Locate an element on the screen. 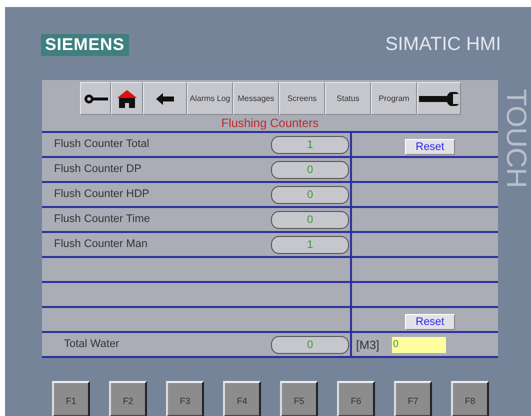 This screenshot has width=531, height=416. product-name: SIMATIC HMI is located at coordinates (443, 45).